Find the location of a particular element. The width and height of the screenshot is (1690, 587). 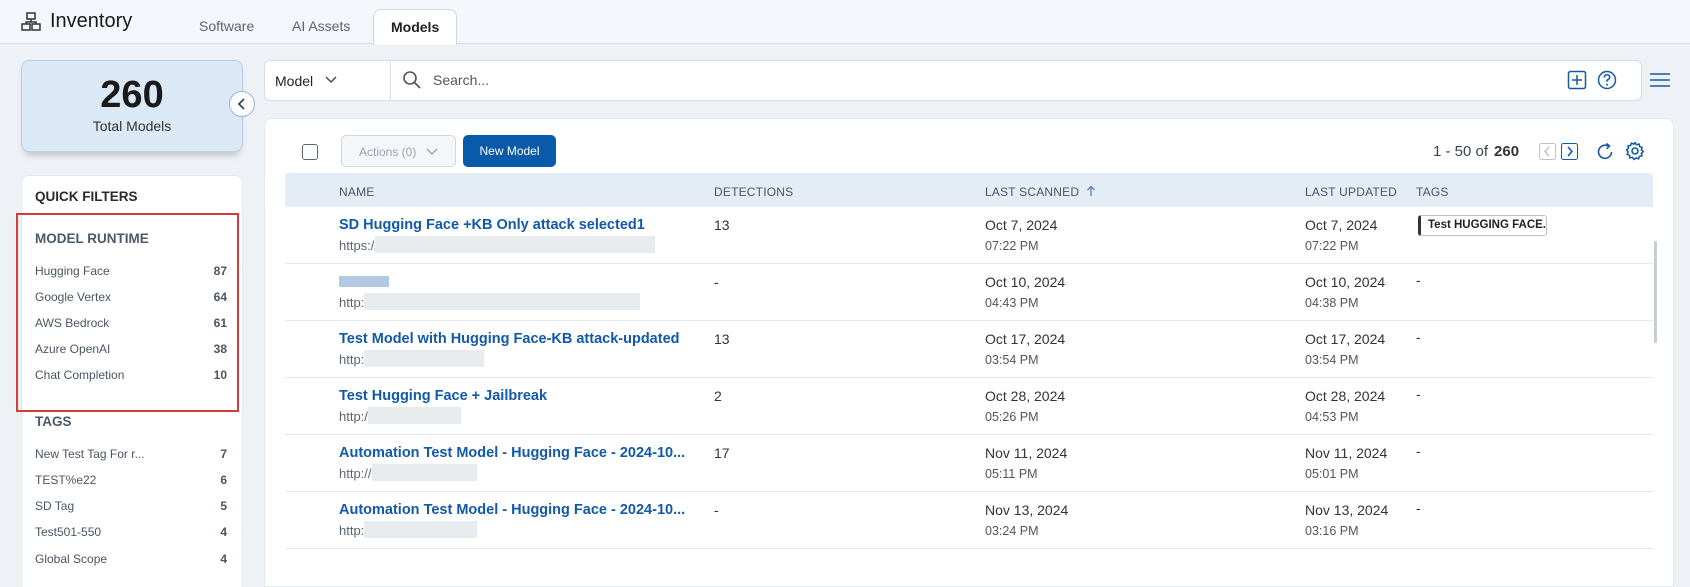

last-scanned-time: 03:24 PM is located at coordinates (1012, 531).